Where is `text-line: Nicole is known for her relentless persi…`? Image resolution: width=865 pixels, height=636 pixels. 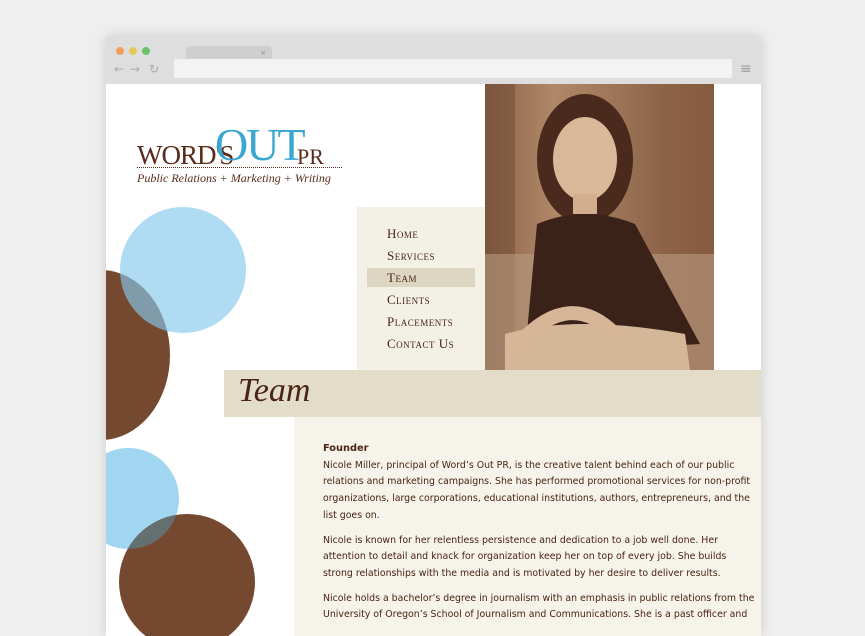 text-line: Nicole is known for her relentless persi… is located at coordinates (520, 540).